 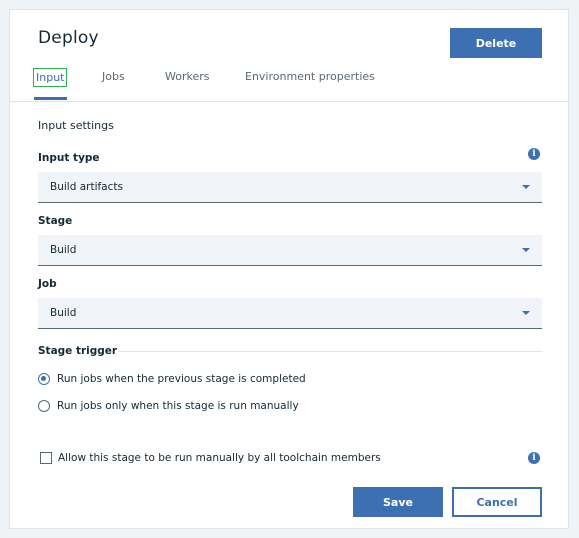 I want to click on job-value: Build, so click(x=63, y=313).